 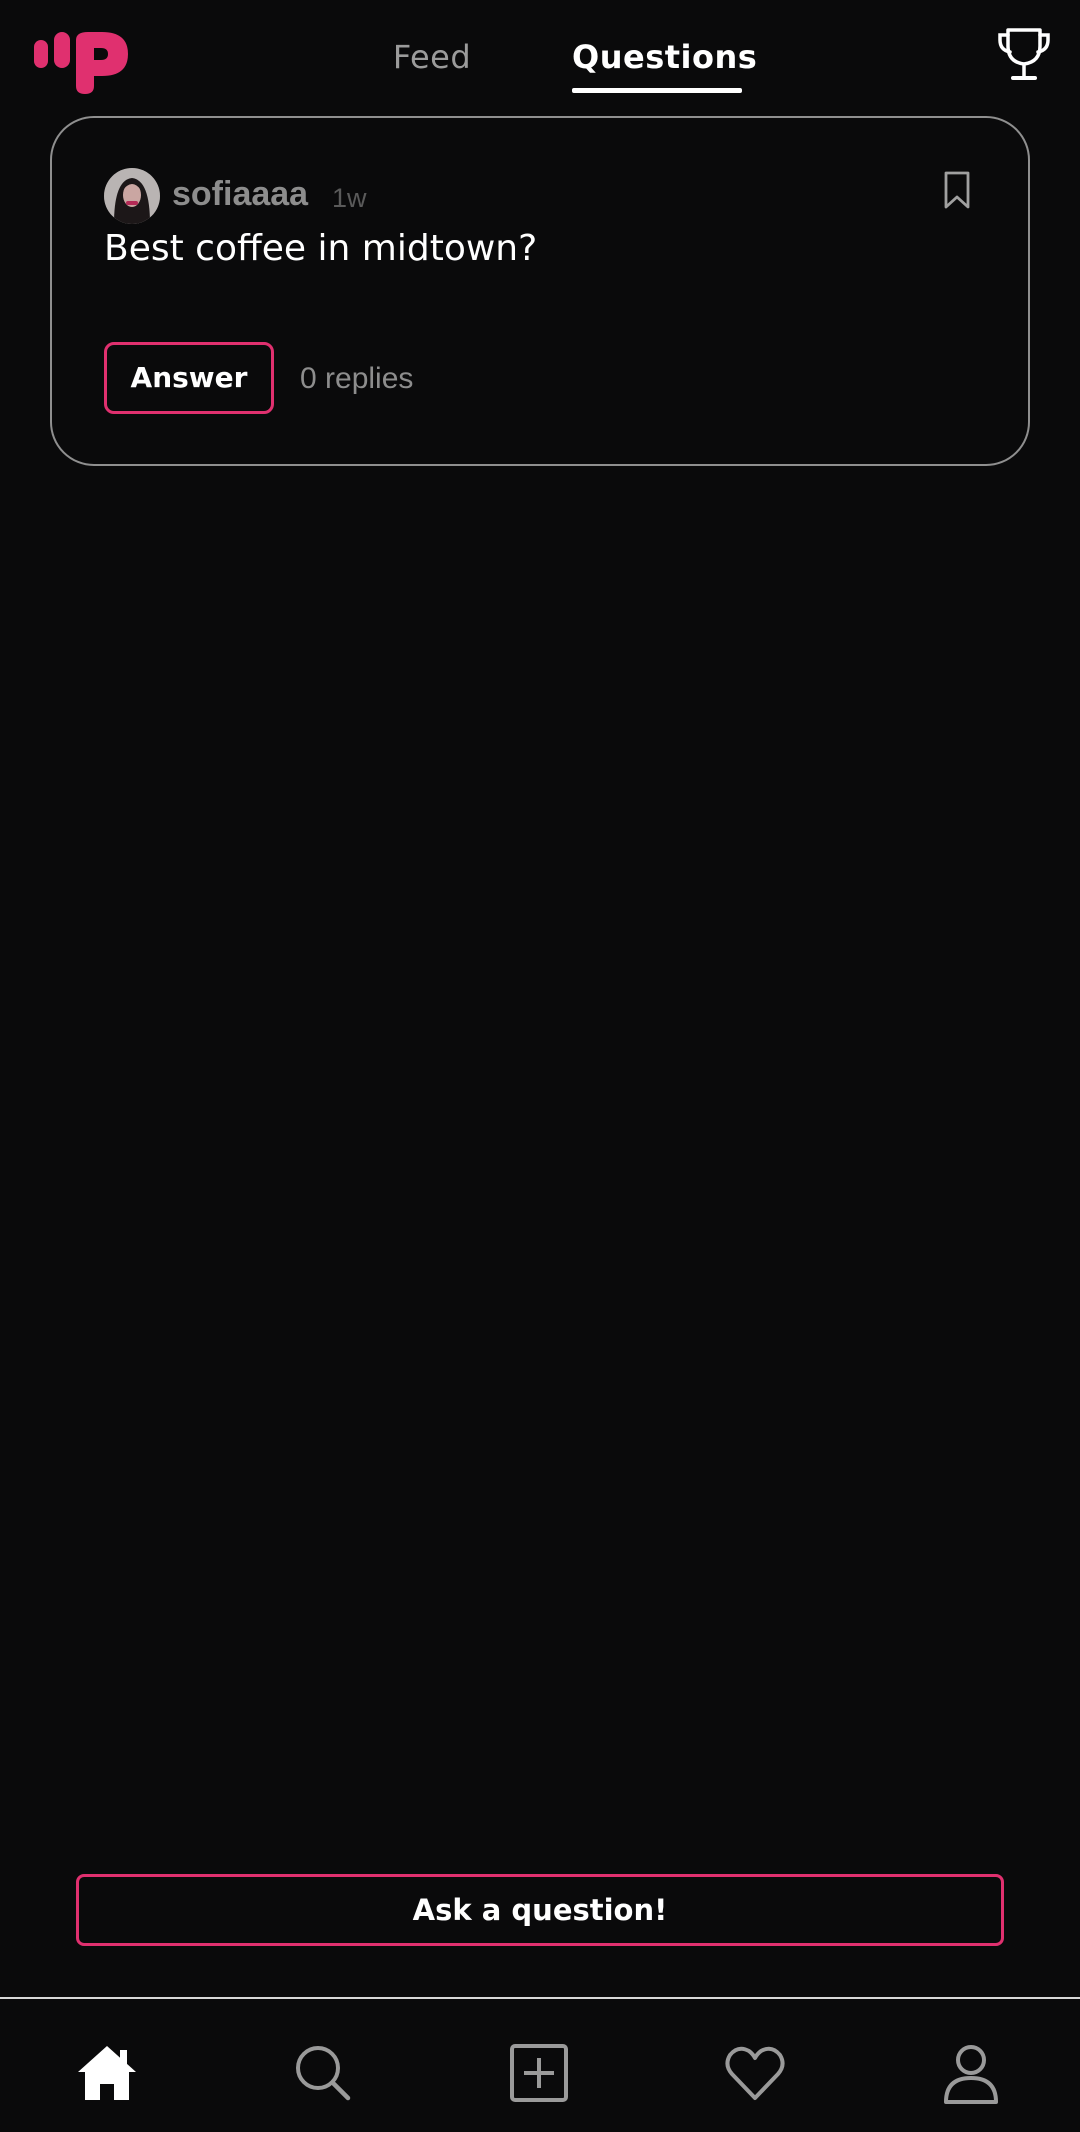 What do you see at coordinates (323, 2073) in the screenshot?
I see `search-icon` at bounding box center [323, 2073].